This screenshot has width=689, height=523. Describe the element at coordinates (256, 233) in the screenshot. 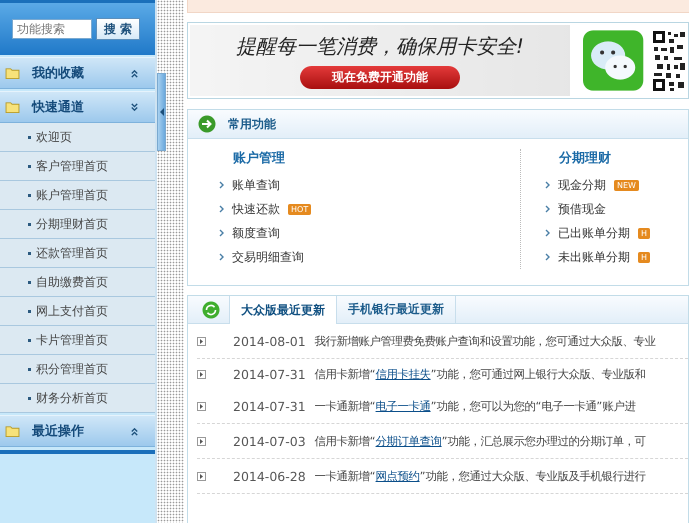

I see `function-link: 额度查询` at that location.